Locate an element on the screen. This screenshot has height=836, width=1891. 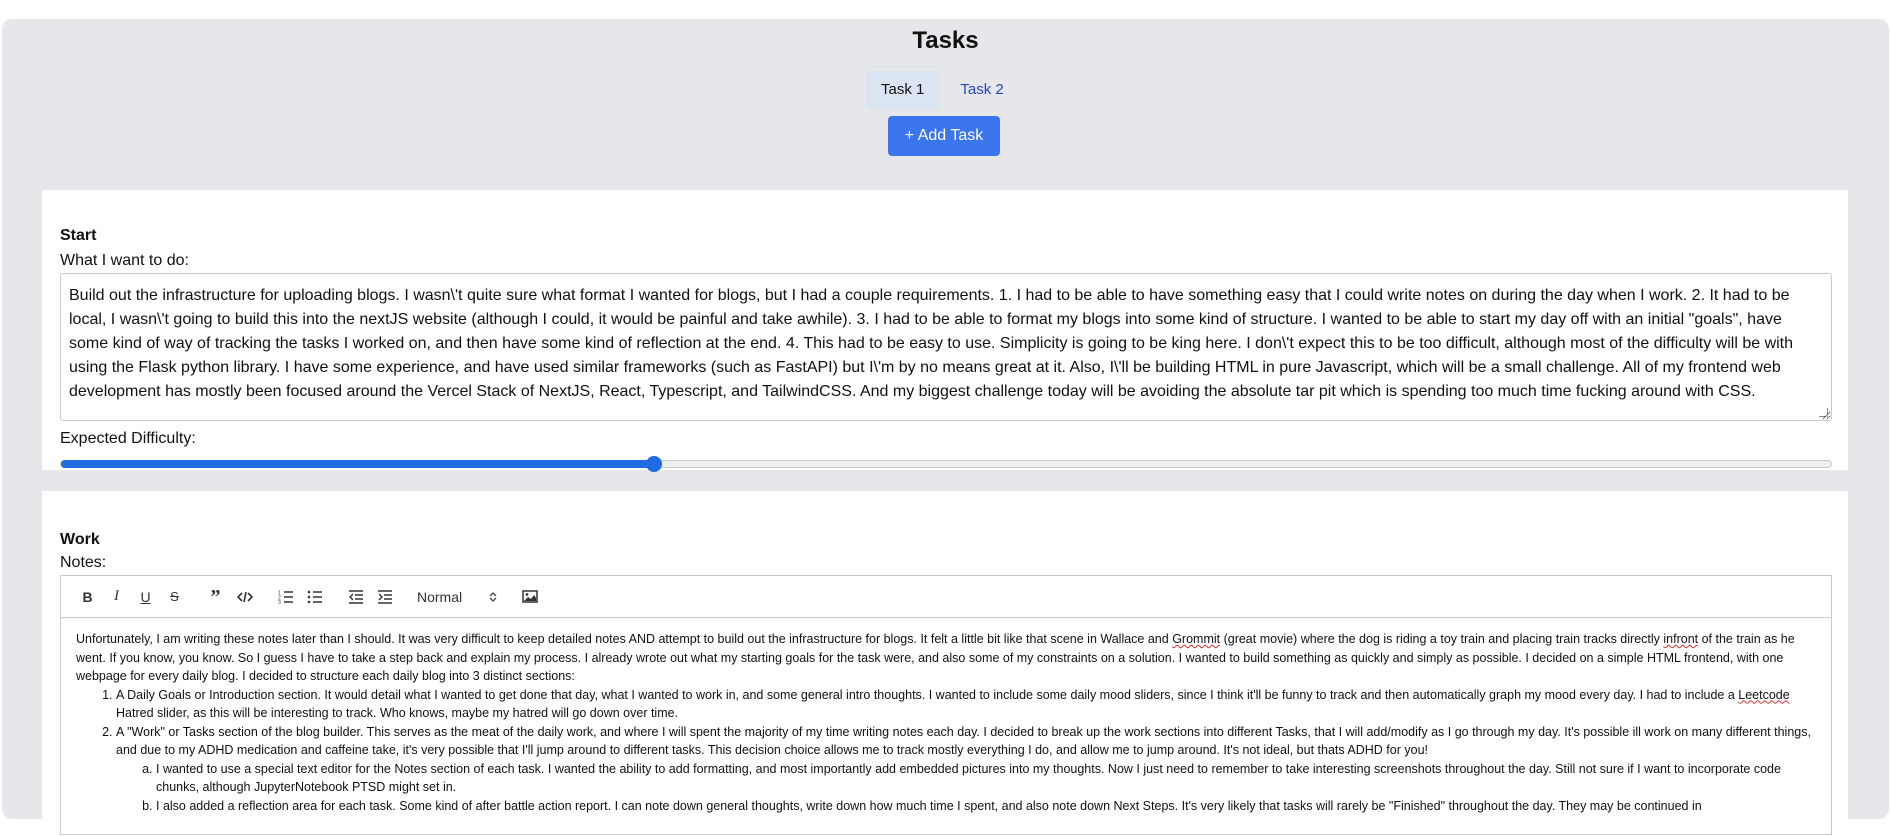
format-select: Normal is located at coordinates (457, 597).